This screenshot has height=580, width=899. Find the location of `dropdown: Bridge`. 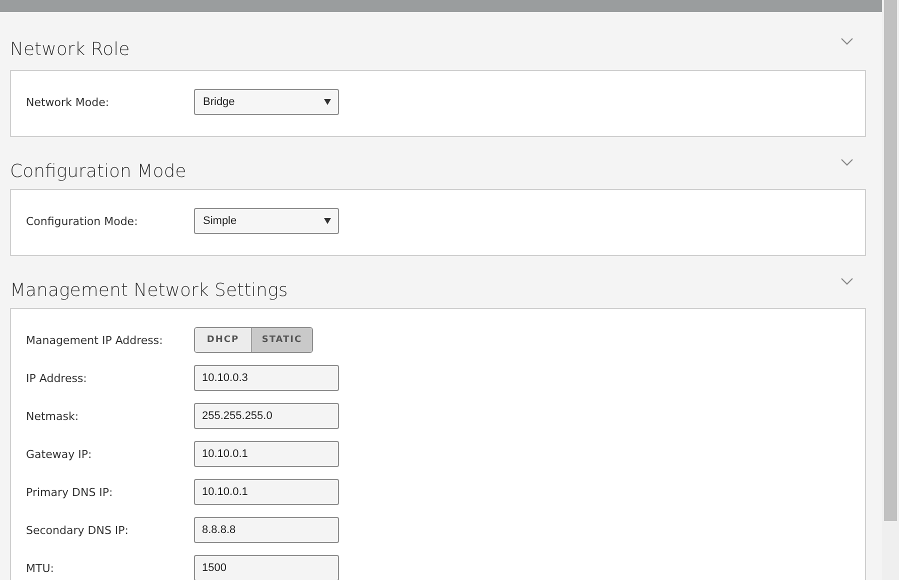

dropdown: Bridge is located at coordinates (266, 102).